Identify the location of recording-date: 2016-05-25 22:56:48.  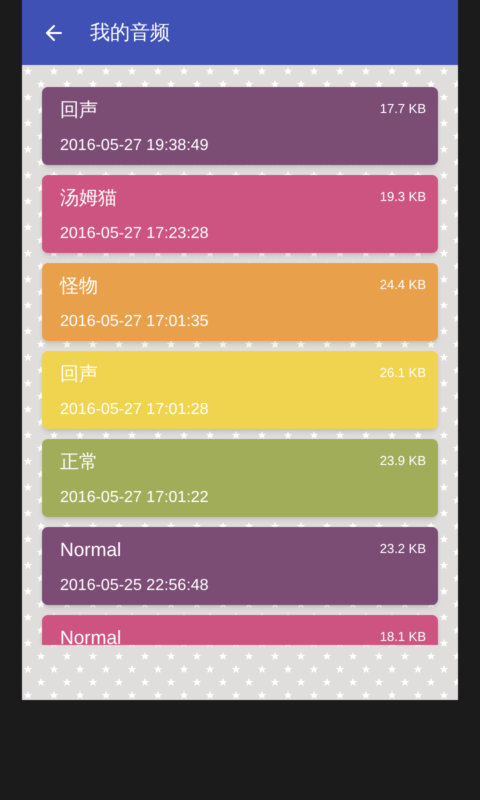
(135, 586).